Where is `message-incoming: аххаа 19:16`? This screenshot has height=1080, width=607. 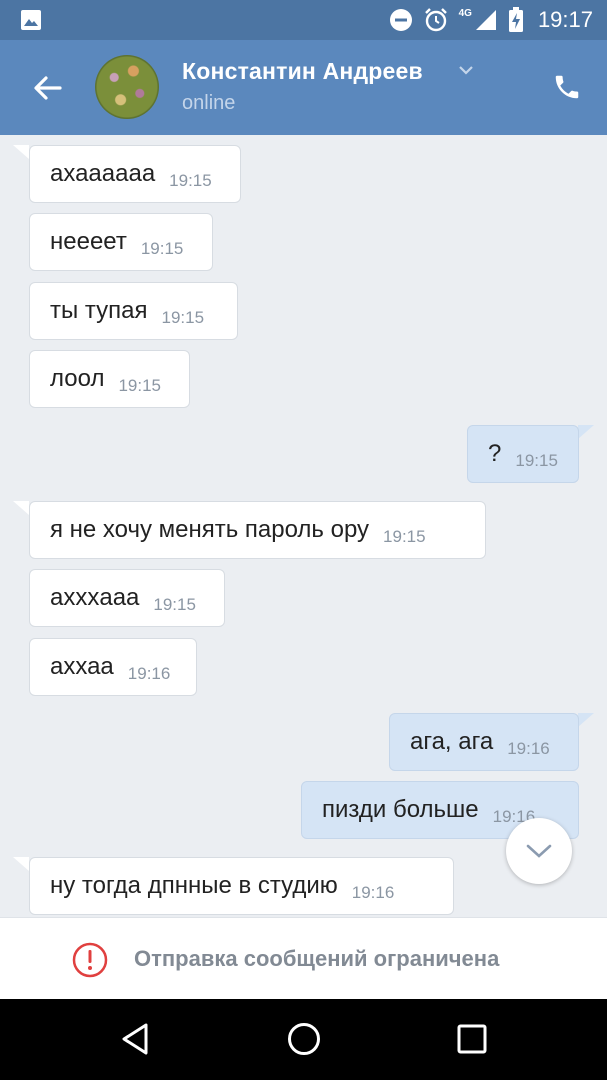 message-incoming: аххаа 19:16 is located at coordinates (113, 667).